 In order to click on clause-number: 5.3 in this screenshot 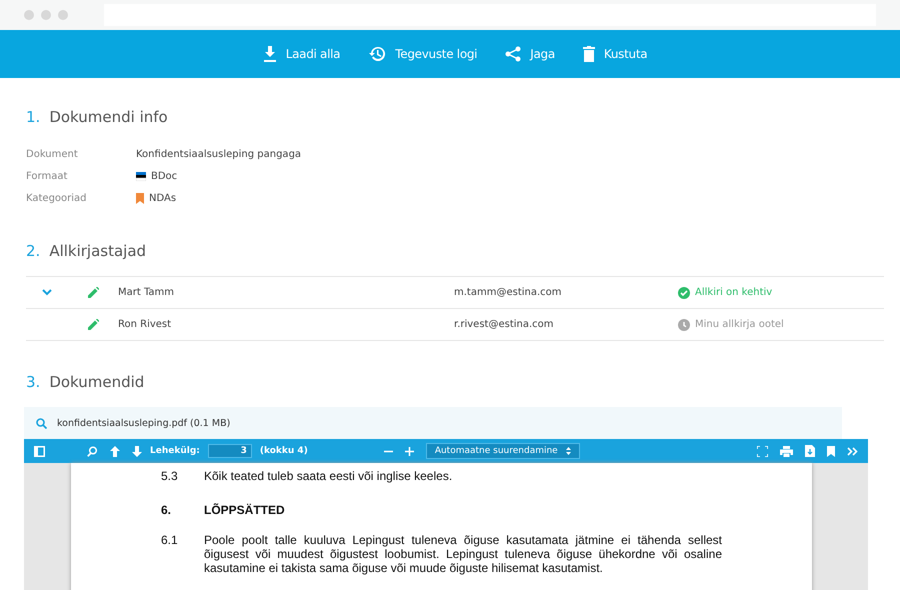, I will do `click(170, 476)`.